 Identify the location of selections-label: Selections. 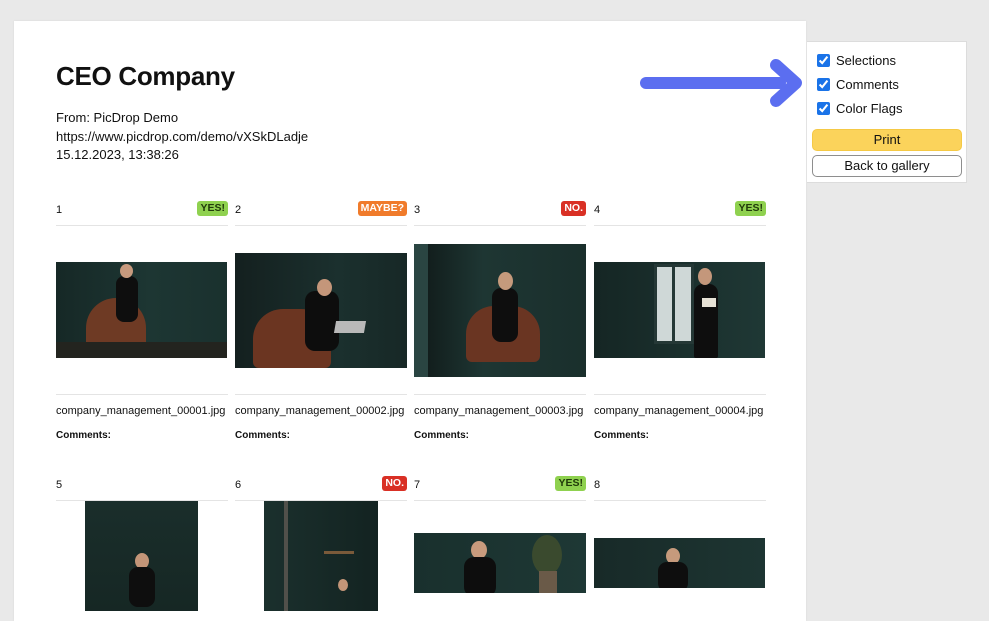
(866, 60).